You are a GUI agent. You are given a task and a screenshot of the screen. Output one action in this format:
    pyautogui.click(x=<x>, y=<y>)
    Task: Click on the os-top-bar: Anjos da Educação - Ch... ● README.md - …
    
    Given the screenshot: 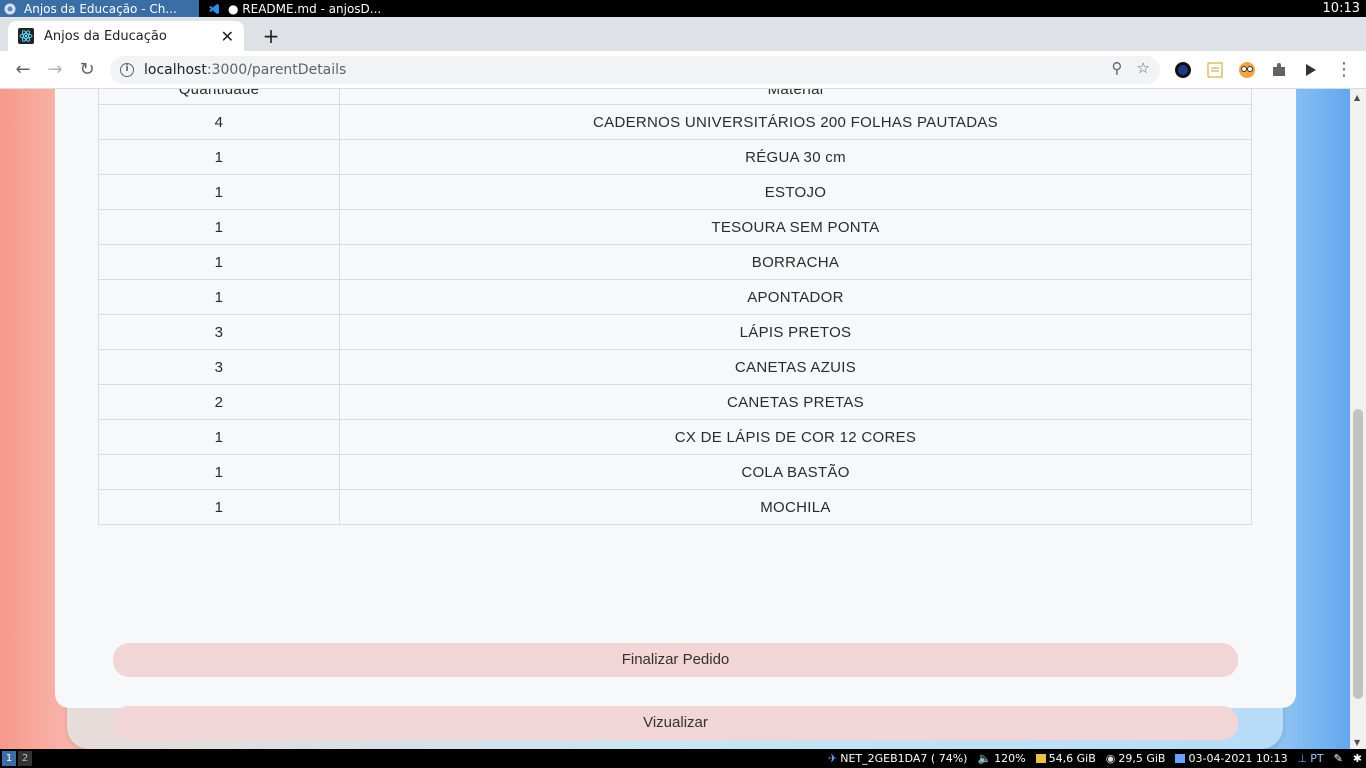 What is the action you would take?
    pyautogui.click(x=683, y=8)
    